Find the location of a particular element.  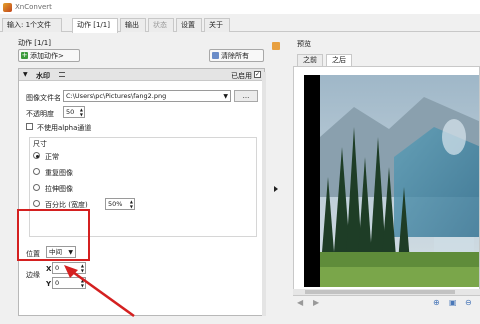

size-repeat-label: 重复图像 is located at coordinates (59, 173).